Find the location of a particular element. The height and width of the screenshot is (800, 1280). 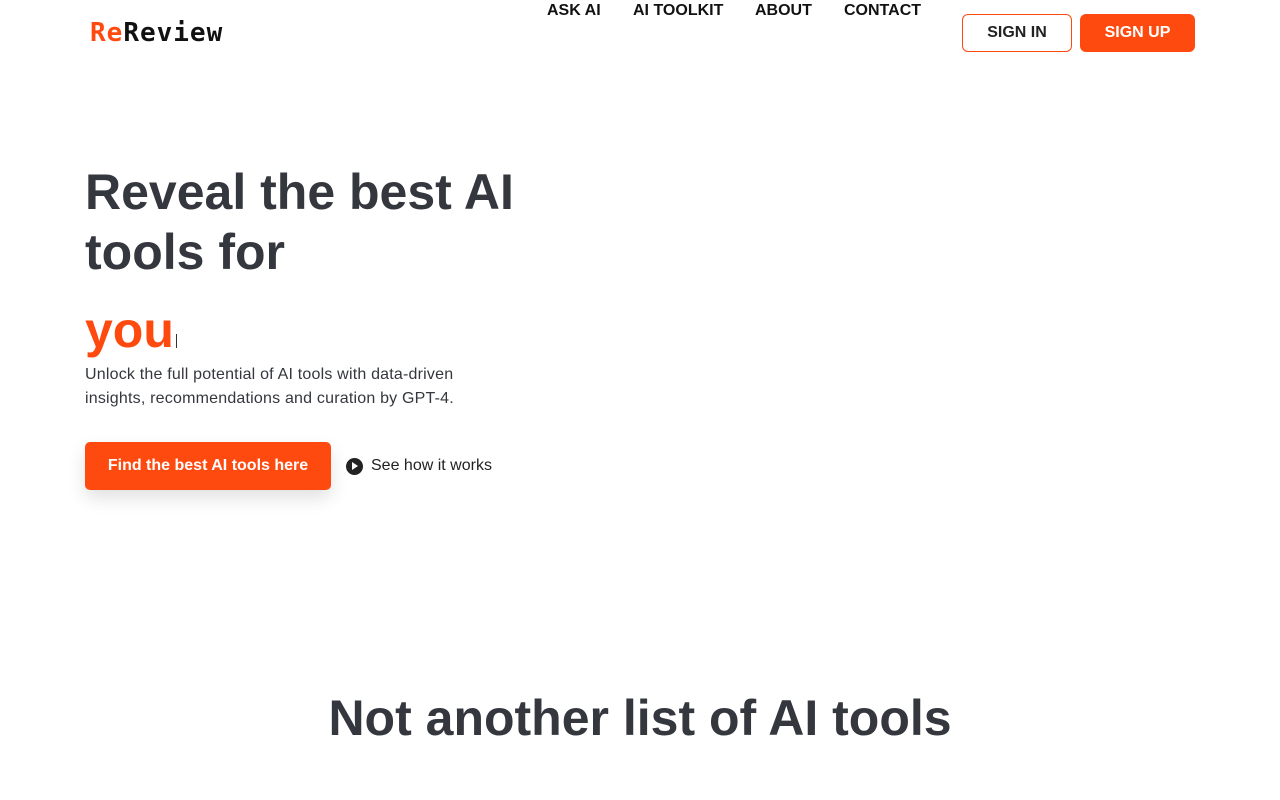

logo-name: Review is located at coordinates (173, 33).